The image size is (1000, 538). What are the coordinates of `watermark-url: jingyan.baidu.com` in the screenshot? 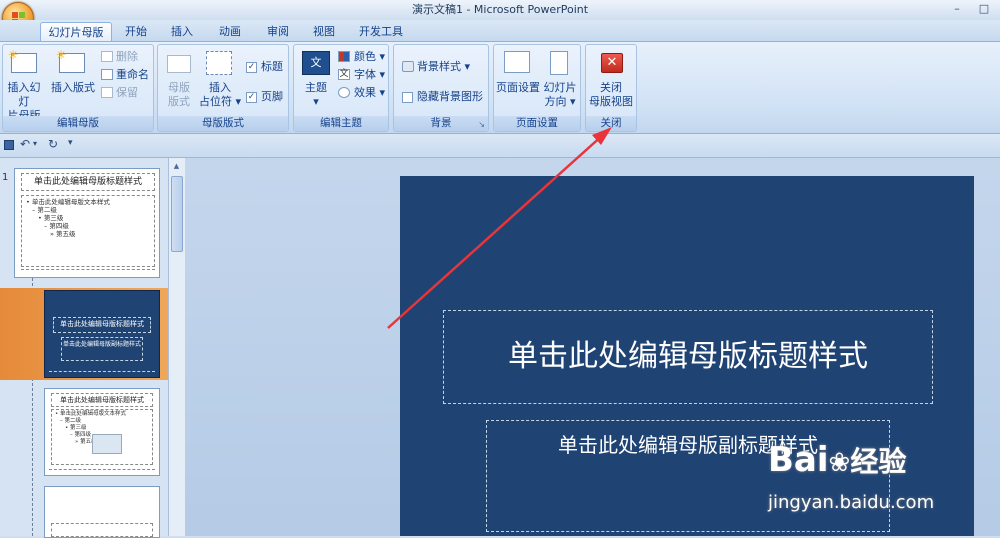 It's located at (851, 502).